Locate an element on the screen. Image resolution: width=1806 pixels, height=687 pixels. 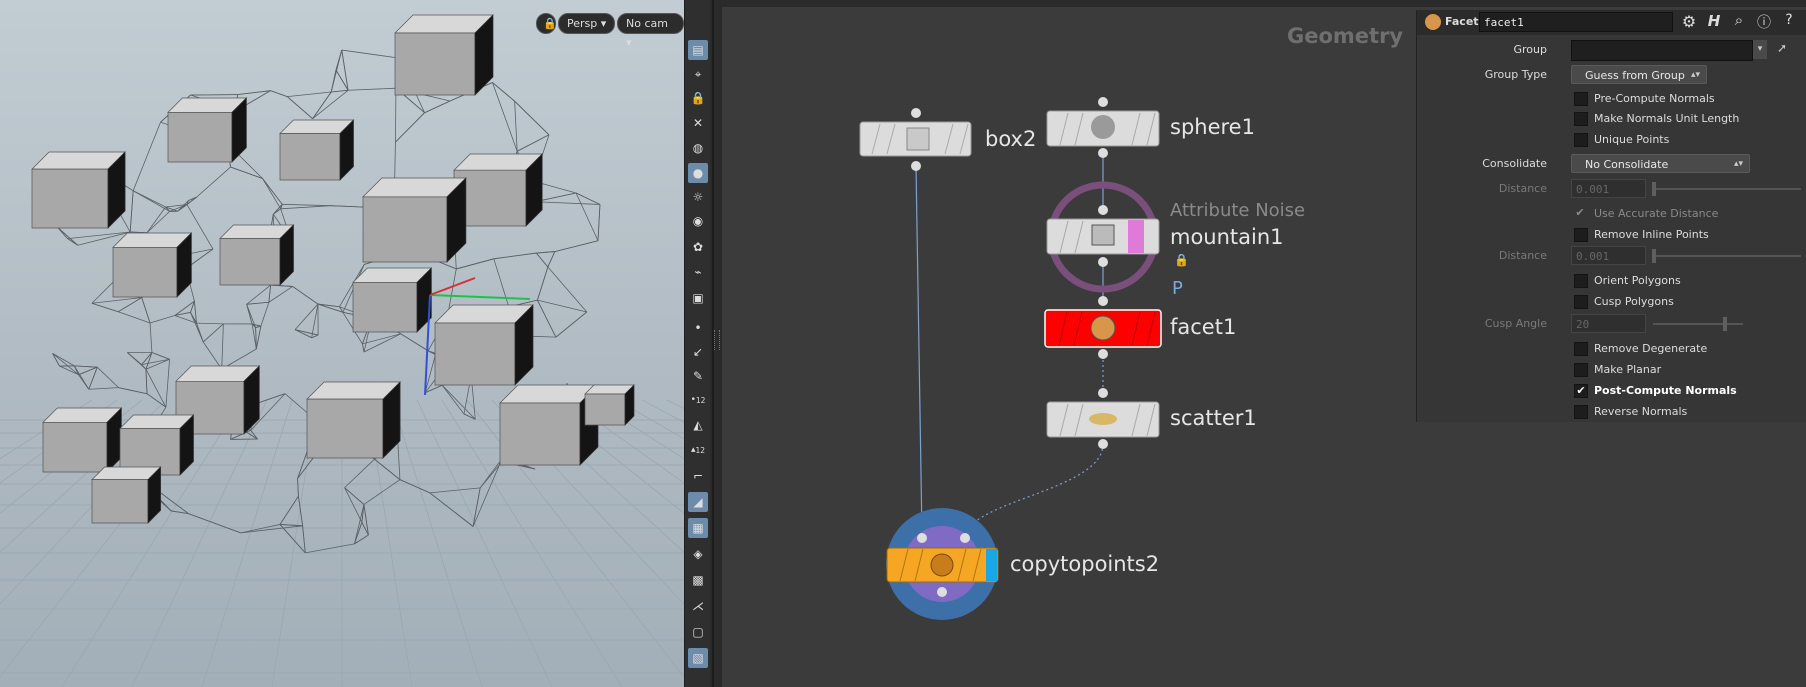
info-icon: ⓘ is located at coordinates (1764, 22).